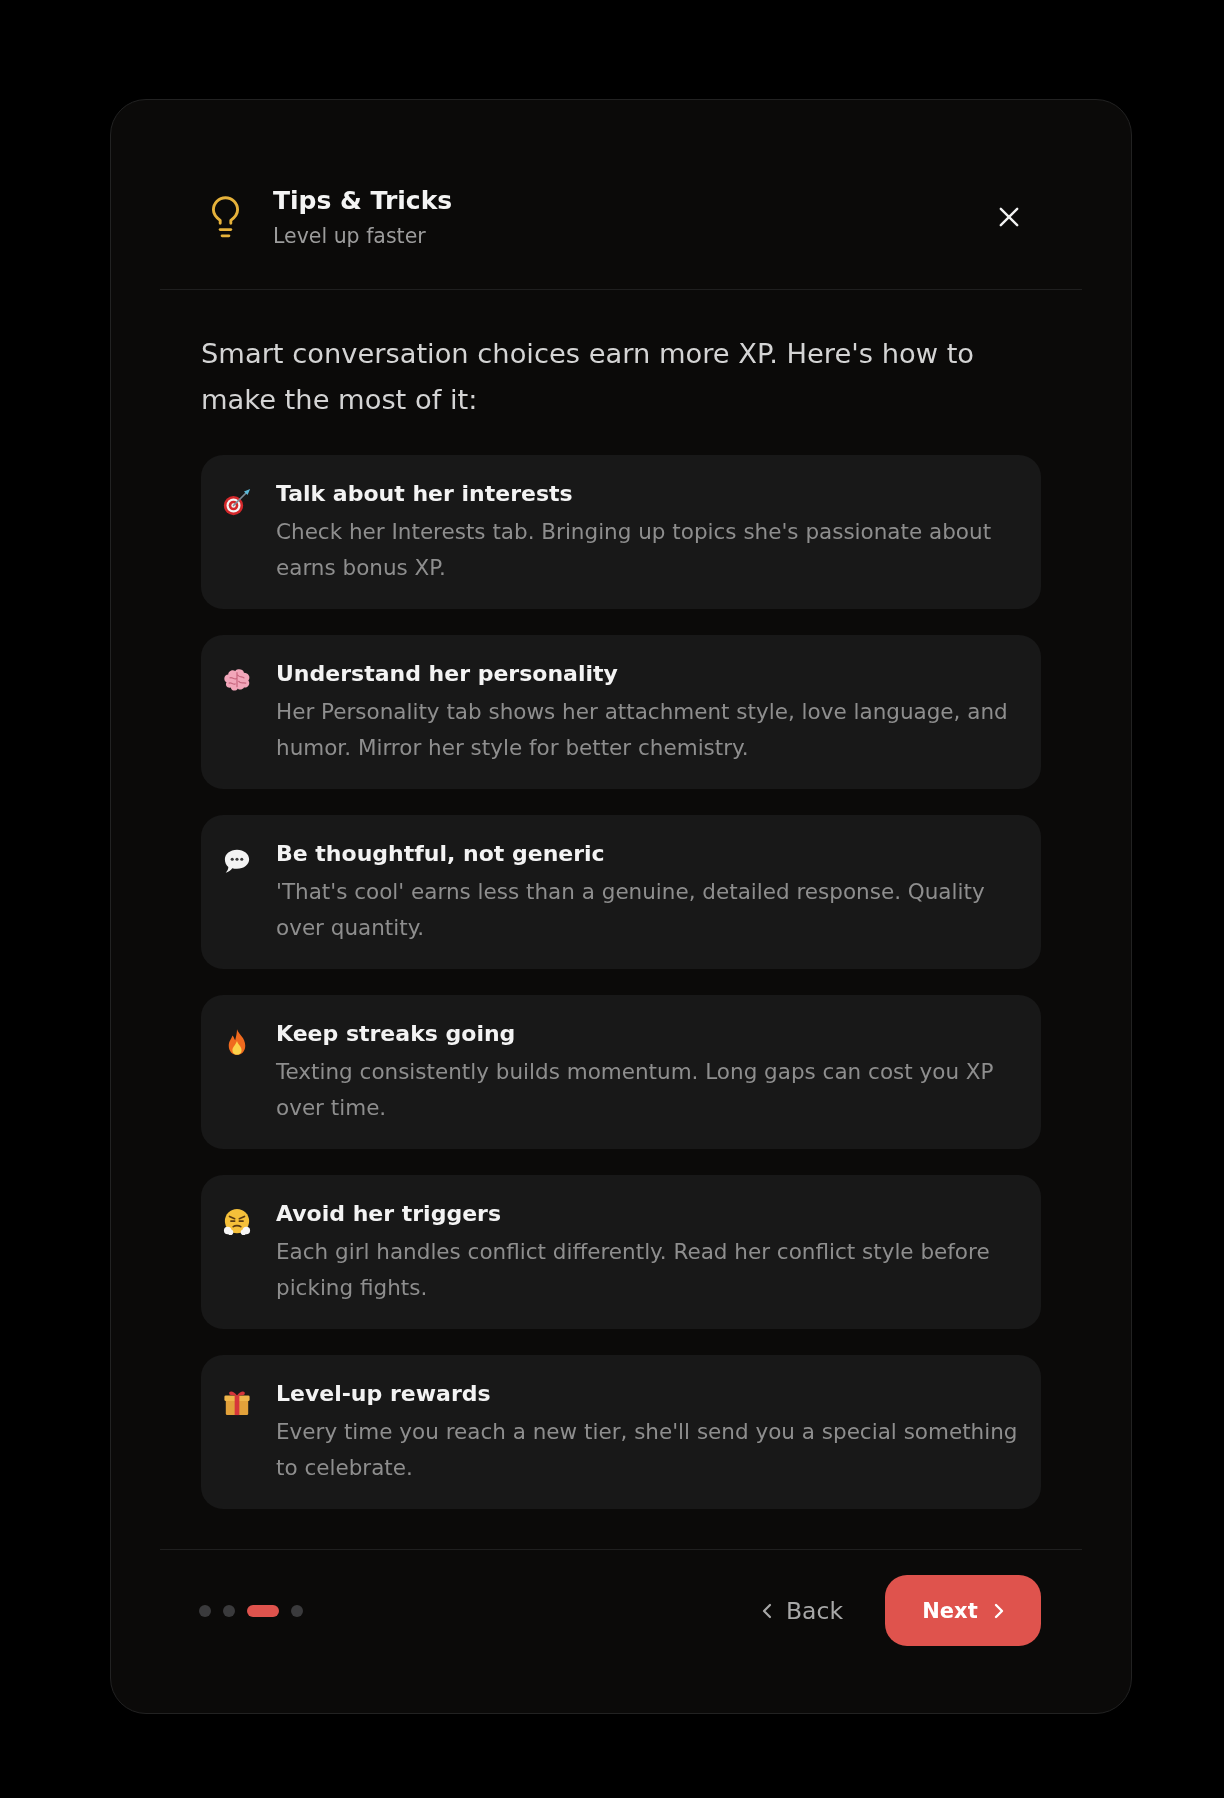  What do you see at coordinates (383, 1394) in the screenshot?
I see `tip-title: Level-up rewards` at bounding box center [383, 1394].